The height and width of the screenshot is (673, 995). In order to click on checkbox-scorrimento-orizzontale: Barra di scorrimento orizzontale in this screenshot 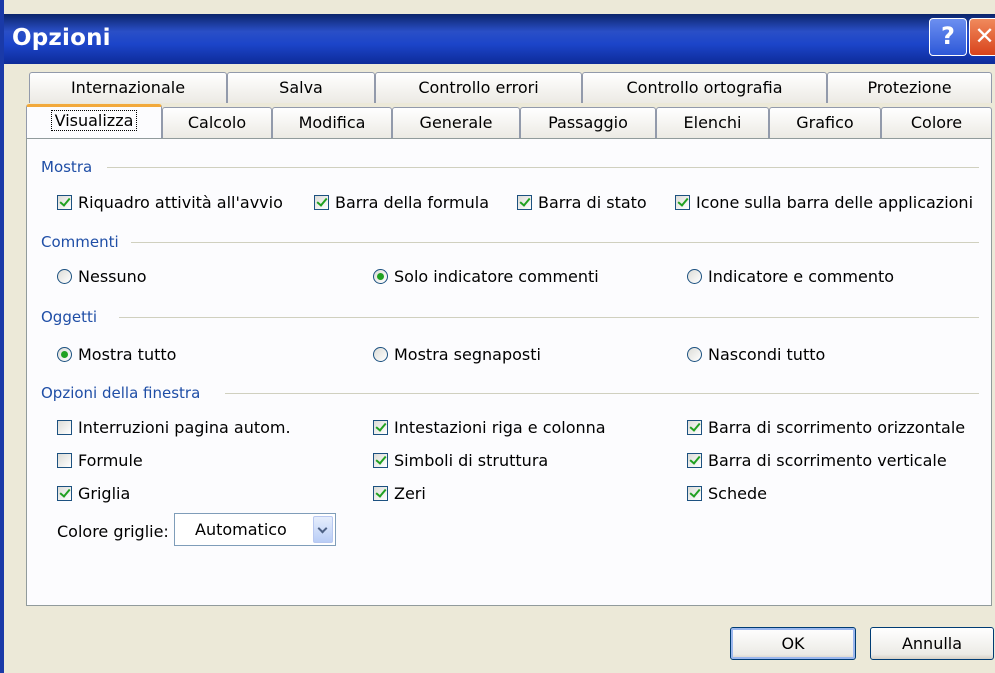, I will do `click(826, 427)`.